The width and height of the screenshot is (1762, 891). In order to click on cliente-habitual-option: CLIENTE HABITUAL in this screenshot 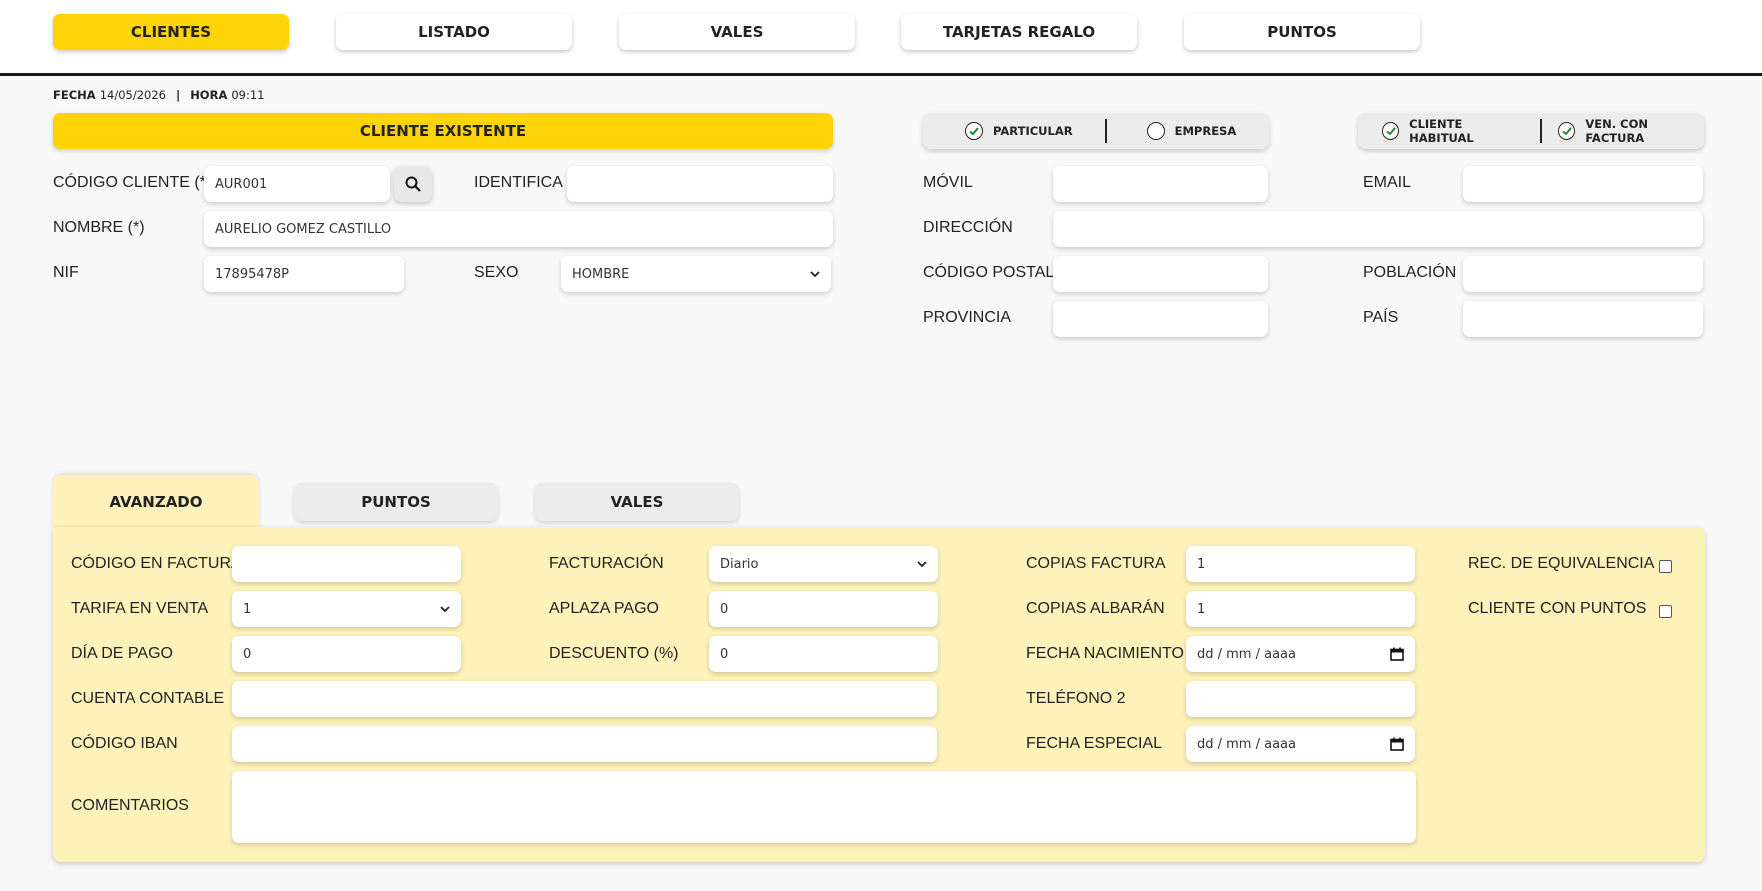, I will do `click(1453, 131)`.